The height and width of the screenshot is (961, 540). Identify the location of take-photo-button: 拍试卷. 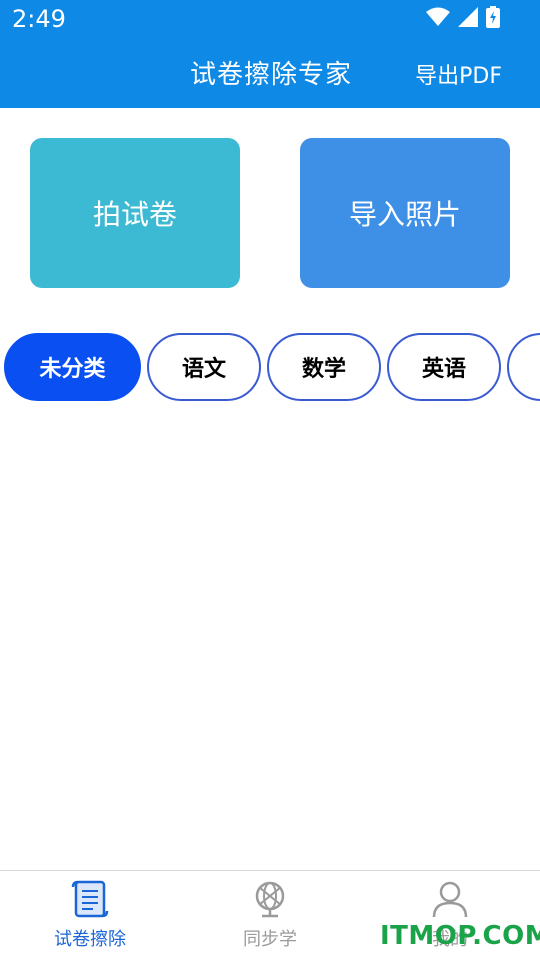
(135, 213).